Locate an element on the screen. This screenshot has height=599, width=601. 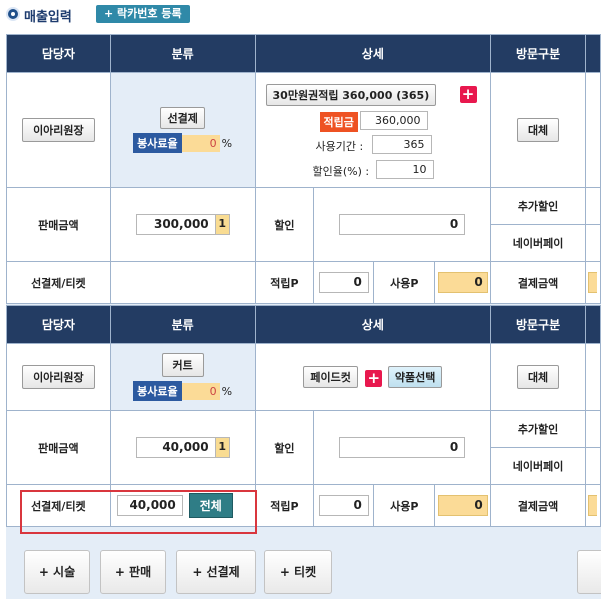
page-title: 매출입력 is located at coordinates (48, 17).